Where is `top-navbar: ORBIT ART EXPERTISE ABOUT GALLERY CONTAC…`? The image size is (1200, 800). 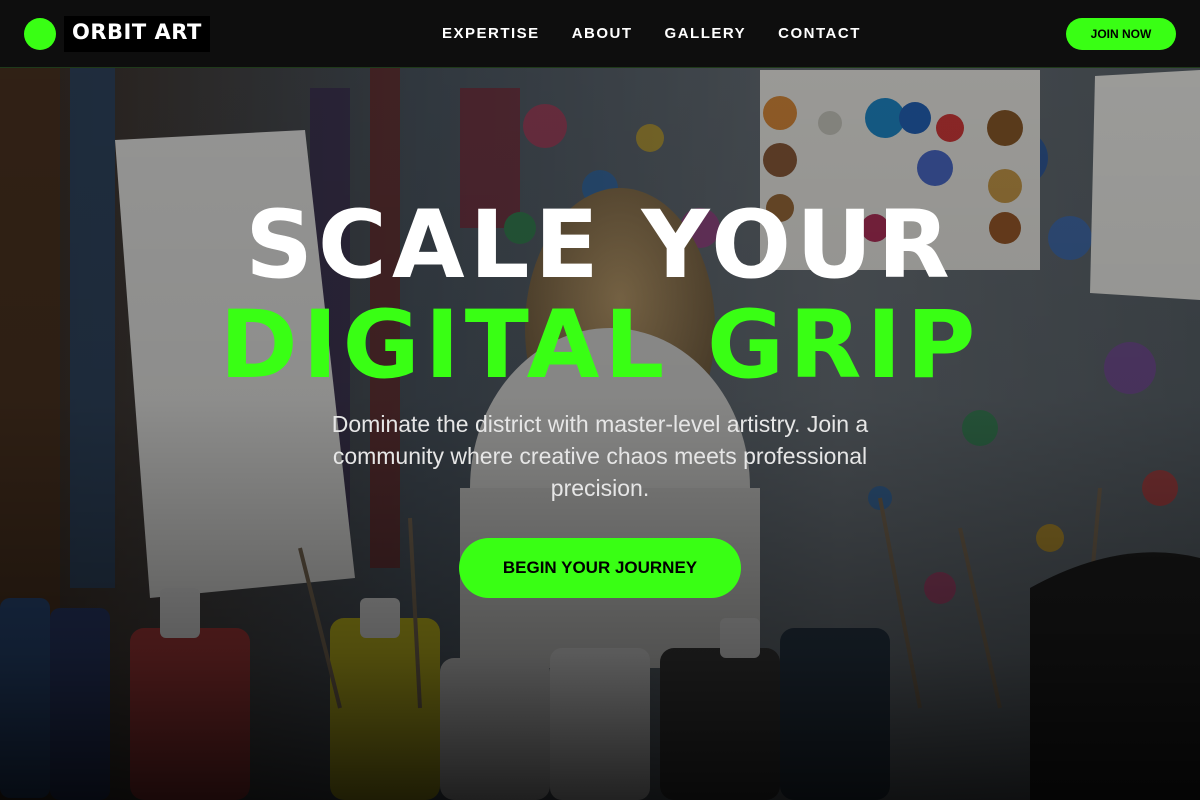 top-navbar: ORBIT ART EXPERTISE ABOUT GALLERY CONTAC… is located at coordinates (600, 34).